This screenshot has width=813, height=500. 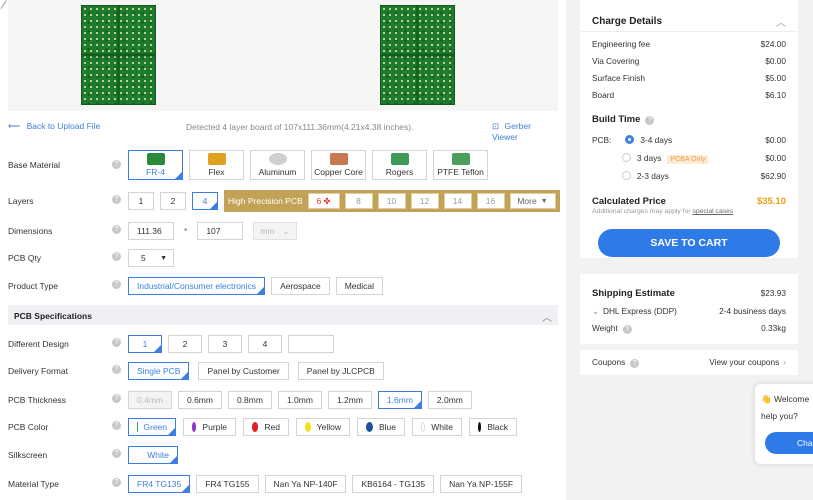 What do you see at coordinates (689, 141) in the screenshot?
I see `build-option-3-4-days: PCB: 3-4 days $0.00` at bounding box center [689, 141].